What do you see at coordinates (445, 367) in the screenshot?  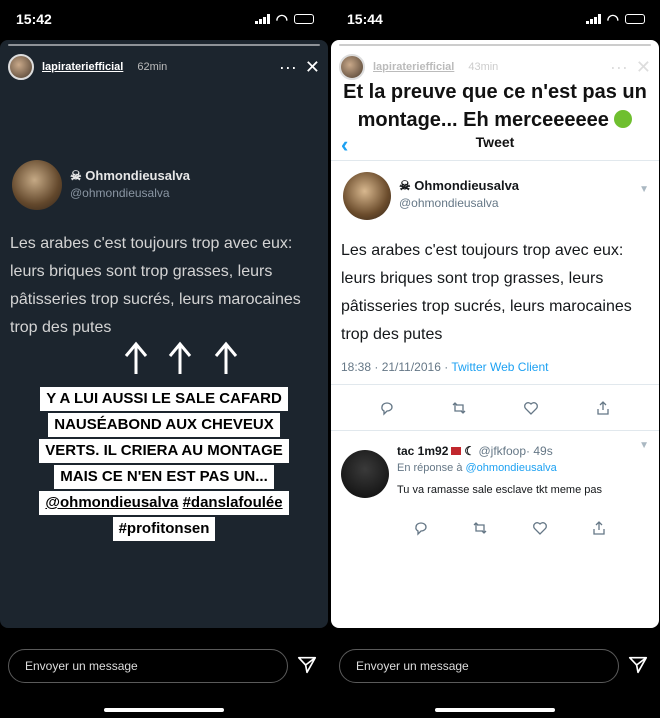 I see `tweet-meta: 18:38 · 21/11/2016 · Twitter Web Client` at bounding box center [445, 367].